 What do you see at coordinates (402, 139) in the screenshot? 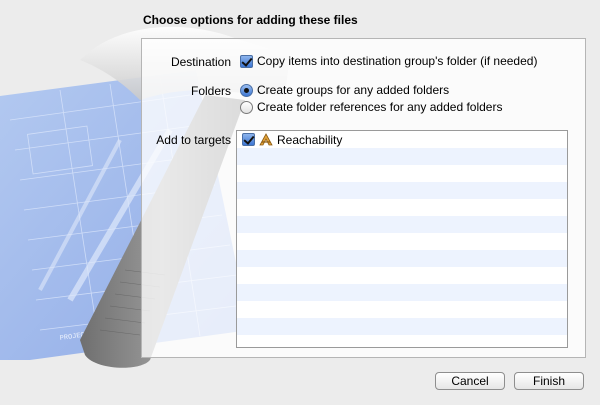
I see `target-row-reachability: Reachability` at bounding box center [402, 139].